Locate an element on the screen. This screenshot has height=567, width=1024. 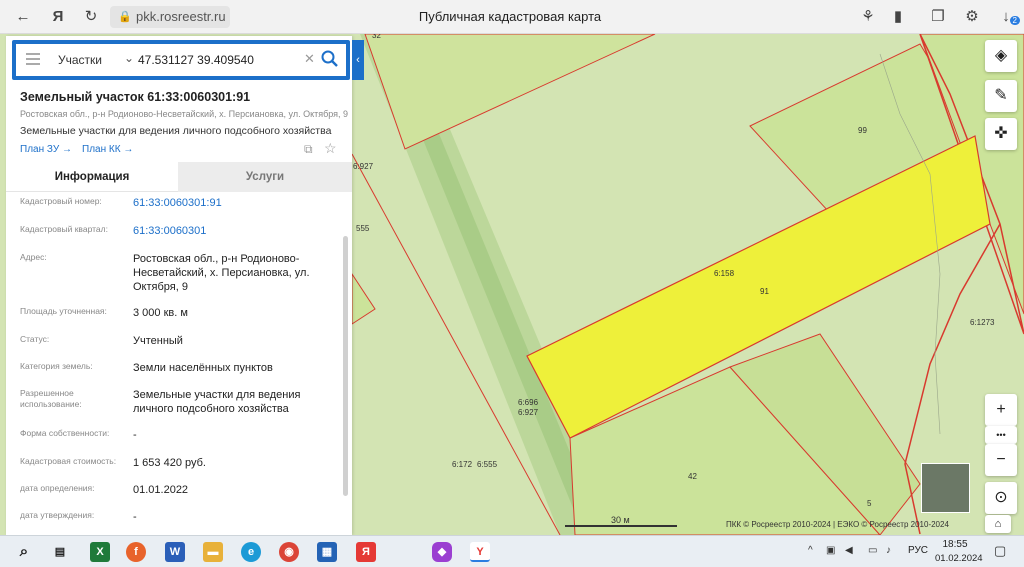
zoom-in-button: + is located at coordinates (1001, 410).